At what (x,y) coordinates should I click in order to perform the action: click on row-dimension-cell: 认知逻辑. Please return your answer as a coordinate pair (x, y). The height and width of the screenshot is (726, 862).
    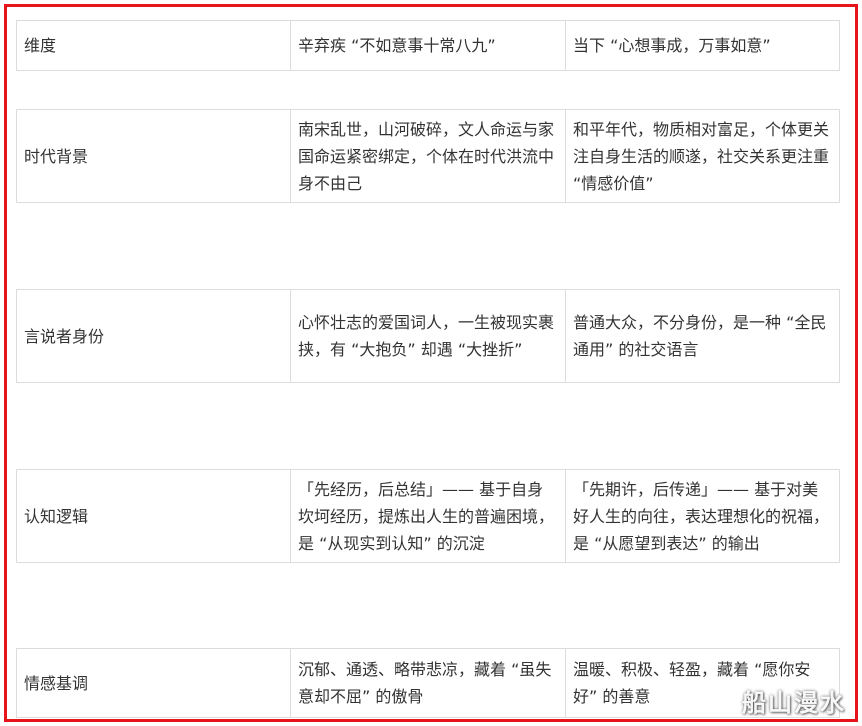
    Looking at the image, I should click on (153, 516).